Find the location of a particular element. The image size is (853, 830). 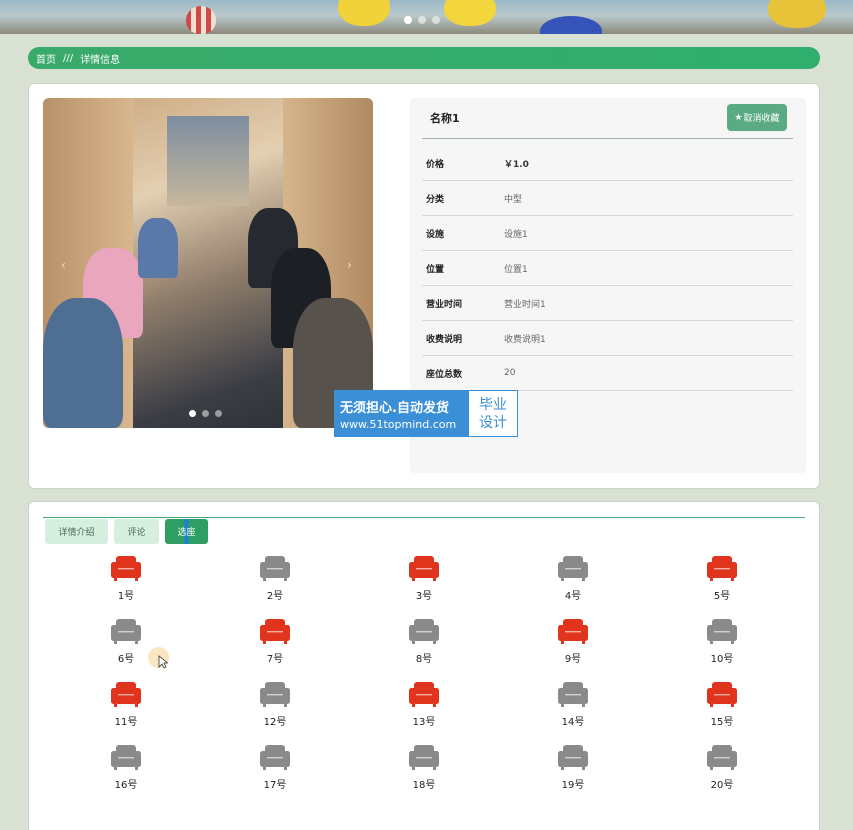

watermark-right: 毕业 设计 is located at coordinates (493, 413).